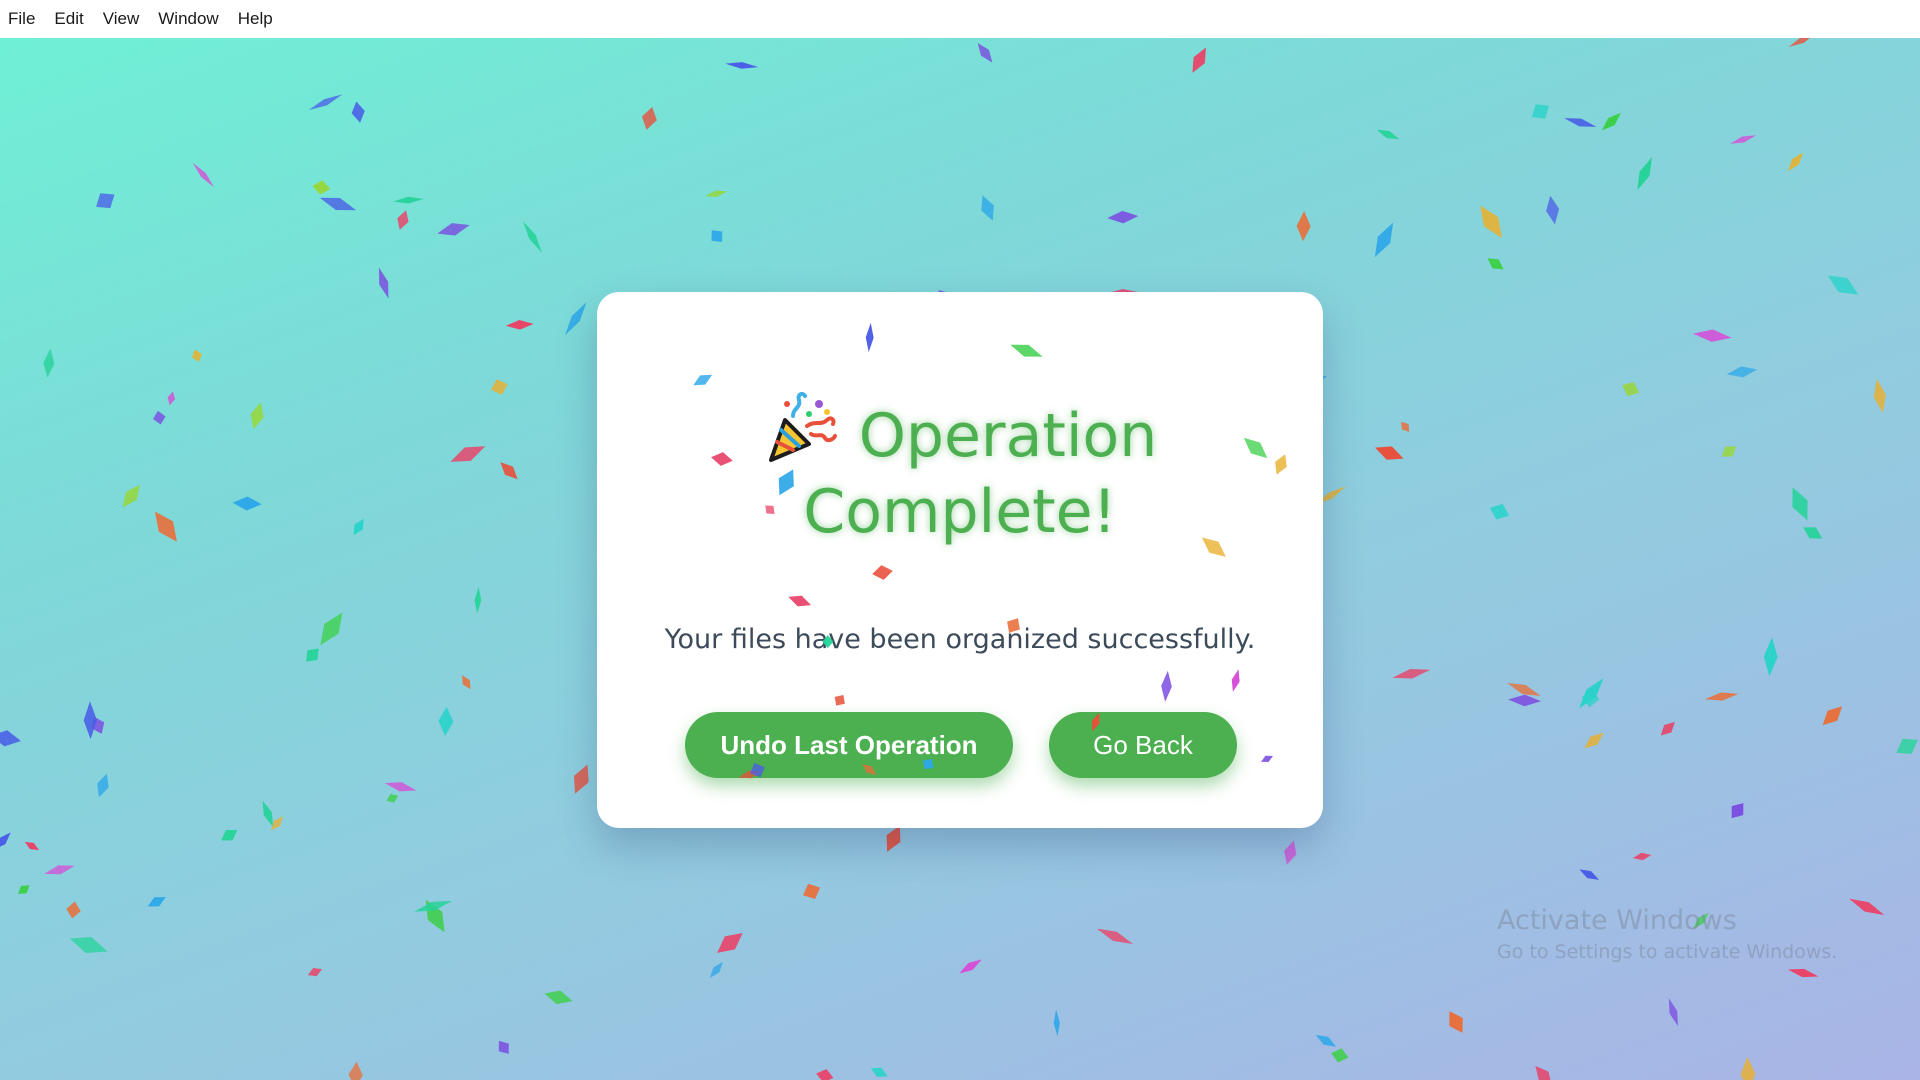 The width and height of the screenshot is (1920, 1080). Describe the element at coordinates (21, 19) in the screenshot. I see `menu-file: File` at that location.